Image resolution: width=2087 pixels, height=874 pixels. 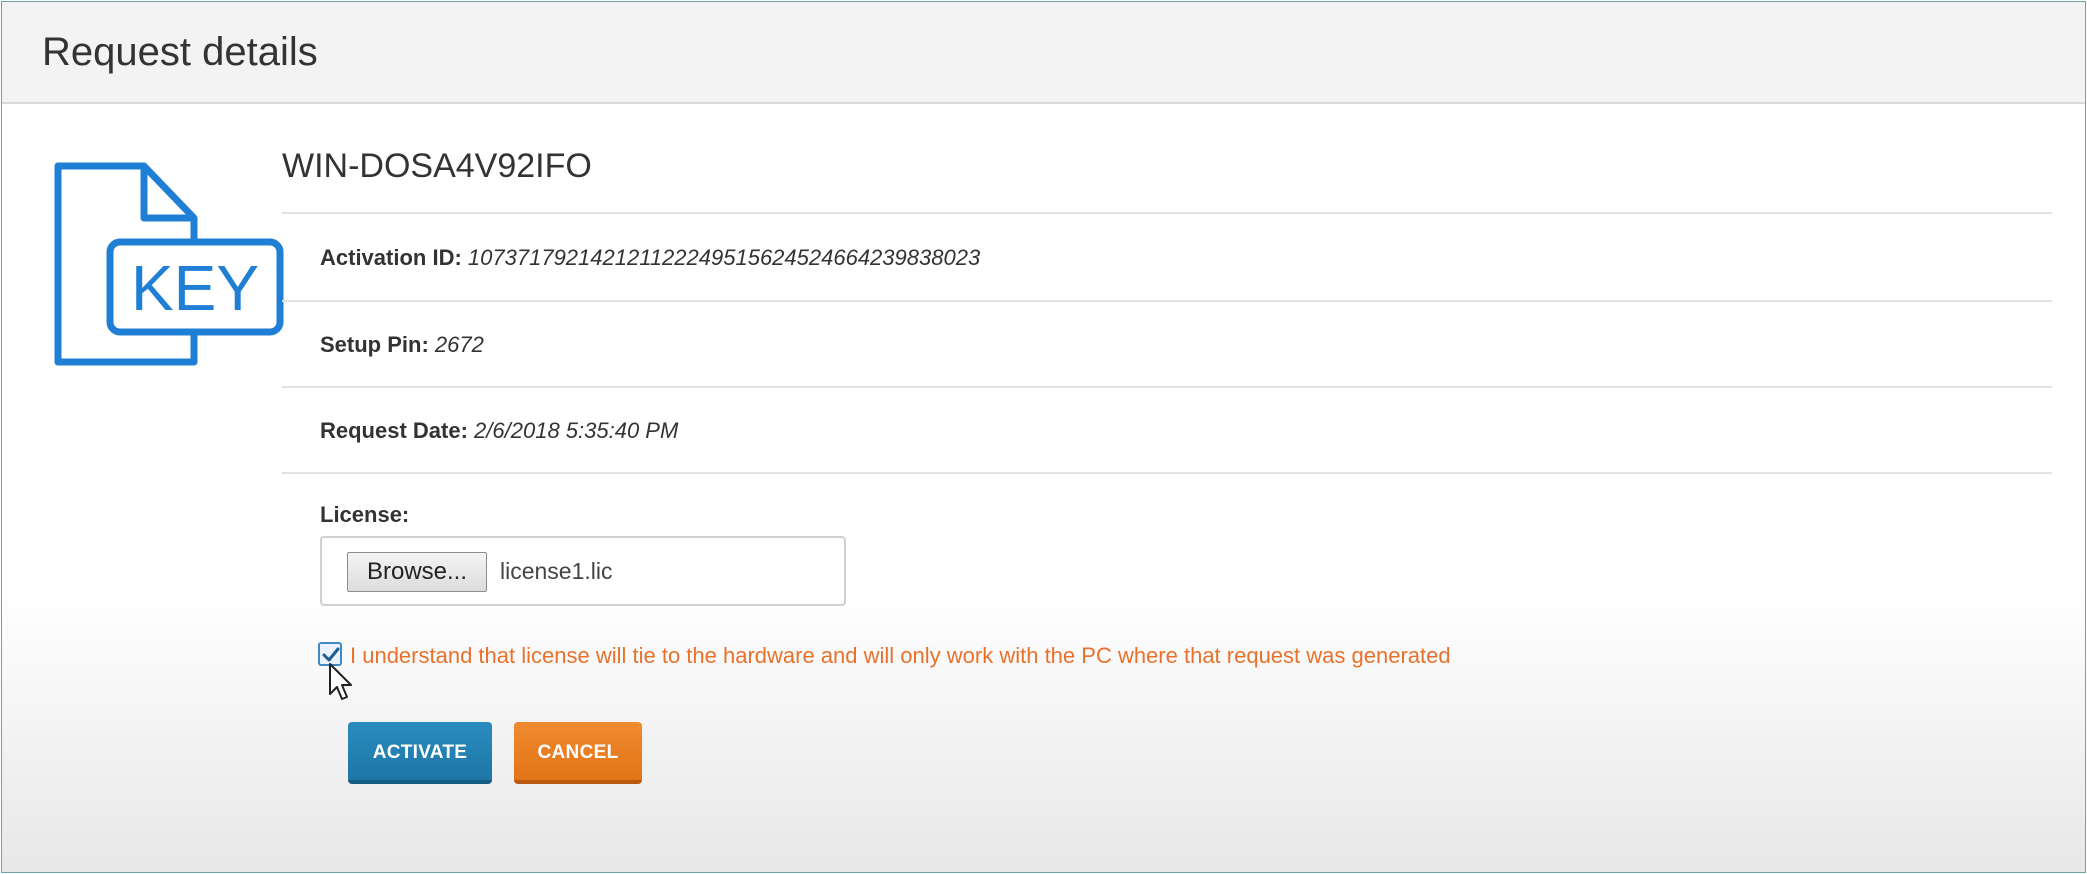 What do you see at coordinates (374, 344) in the screenshot?
I see `setup-pin-label: Setup Pin:` at bounding box center [374, 344].